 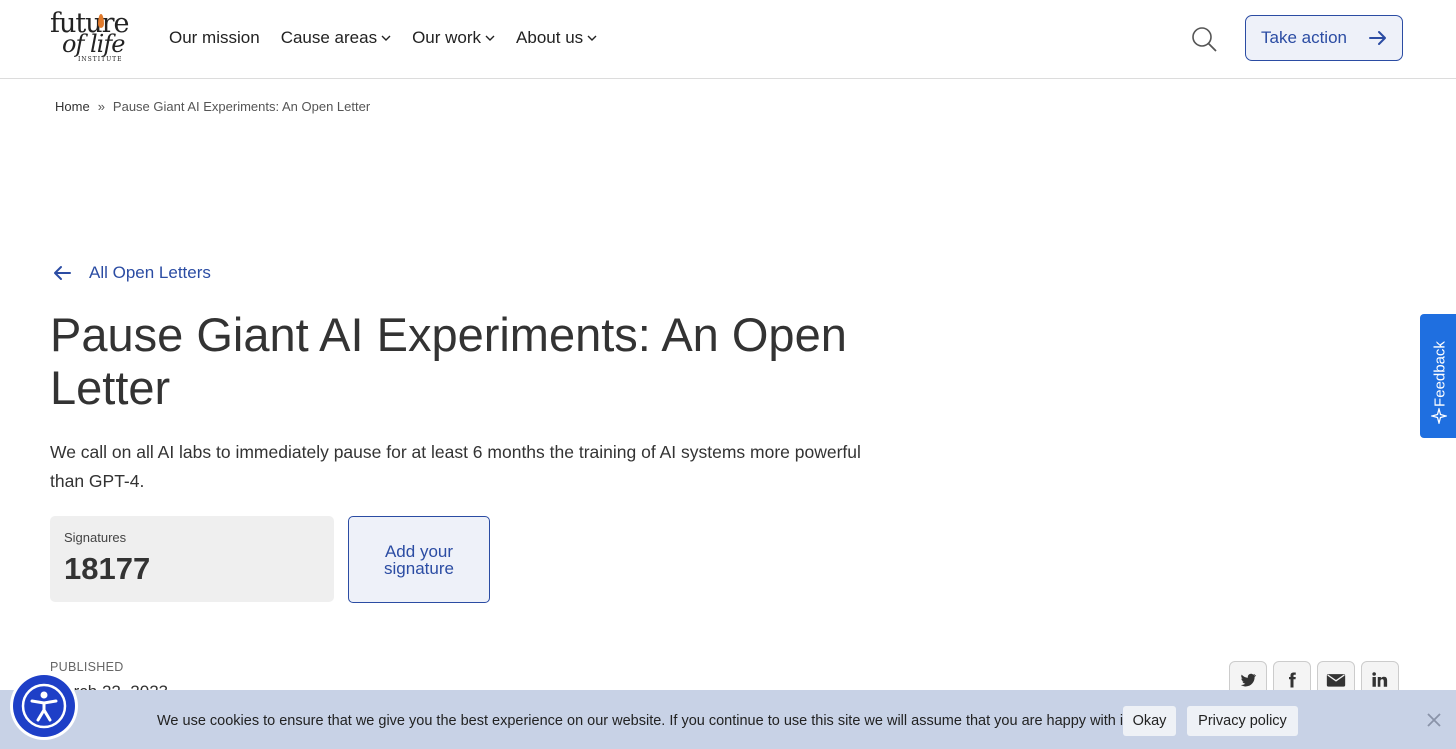 I want to click on privacy-policy-button: Privacy policy, so click(x=1242, y=721).